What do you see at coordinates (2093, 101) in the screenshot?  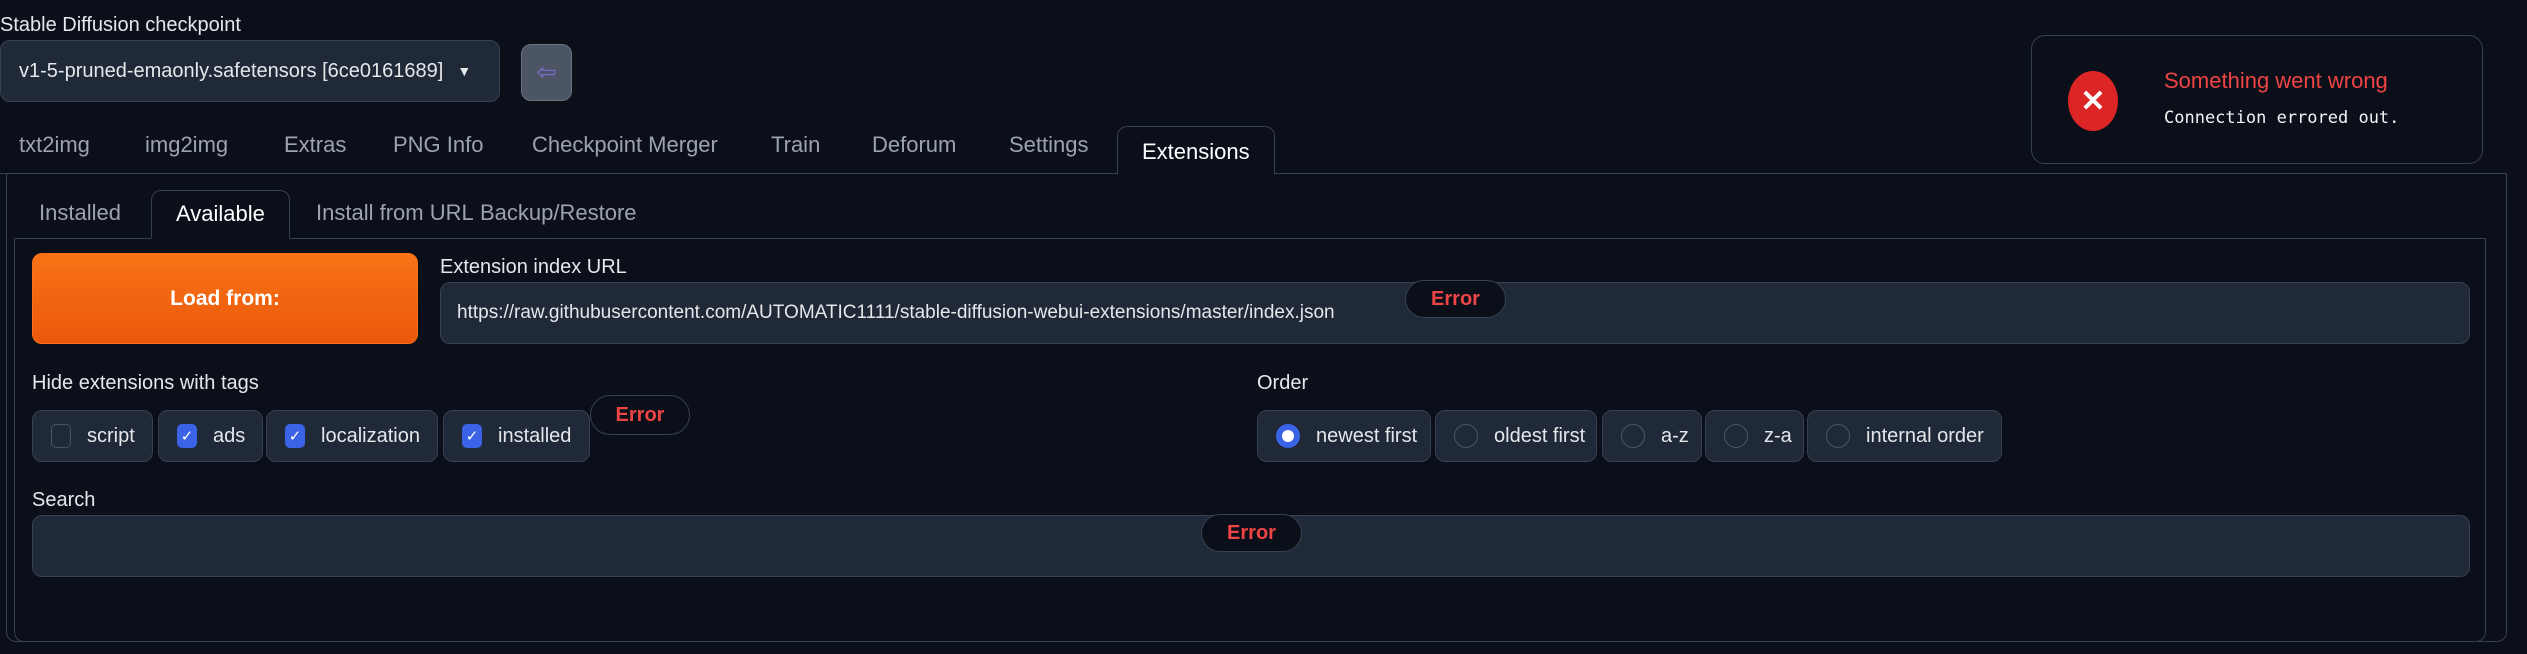 I see `error-icon: ✕` at bounding box center [2093, 101].